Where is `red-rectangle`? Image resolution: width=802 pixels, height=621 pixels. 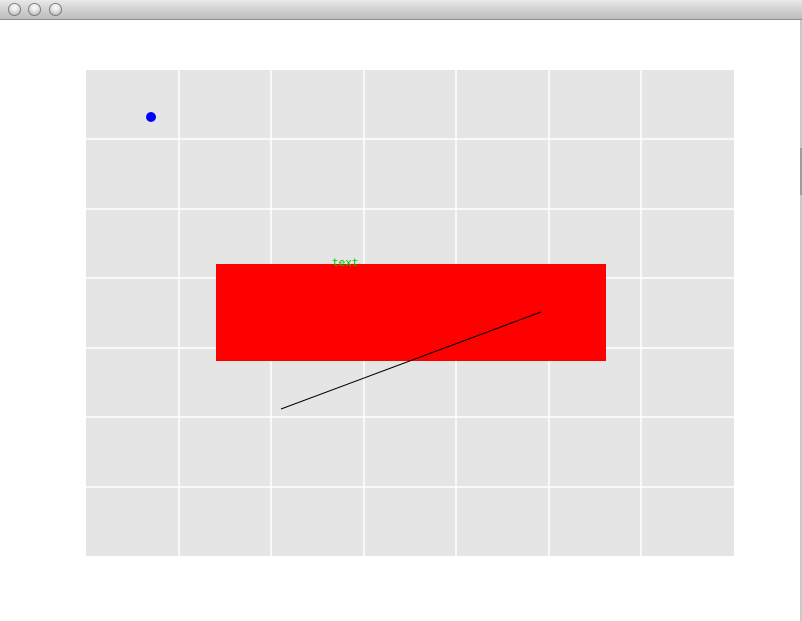 red-rectangle is located at coordinates (411, 312).